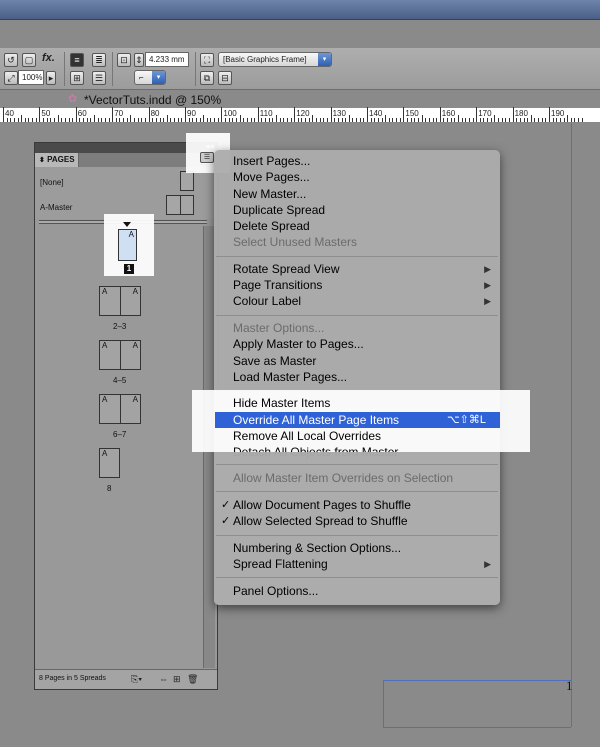 The image size is (600, 747). Describe the element at coordinates (357, 301) in the screenshot. I see `menu-item-colour-label: Colour Label ▶` at that location.